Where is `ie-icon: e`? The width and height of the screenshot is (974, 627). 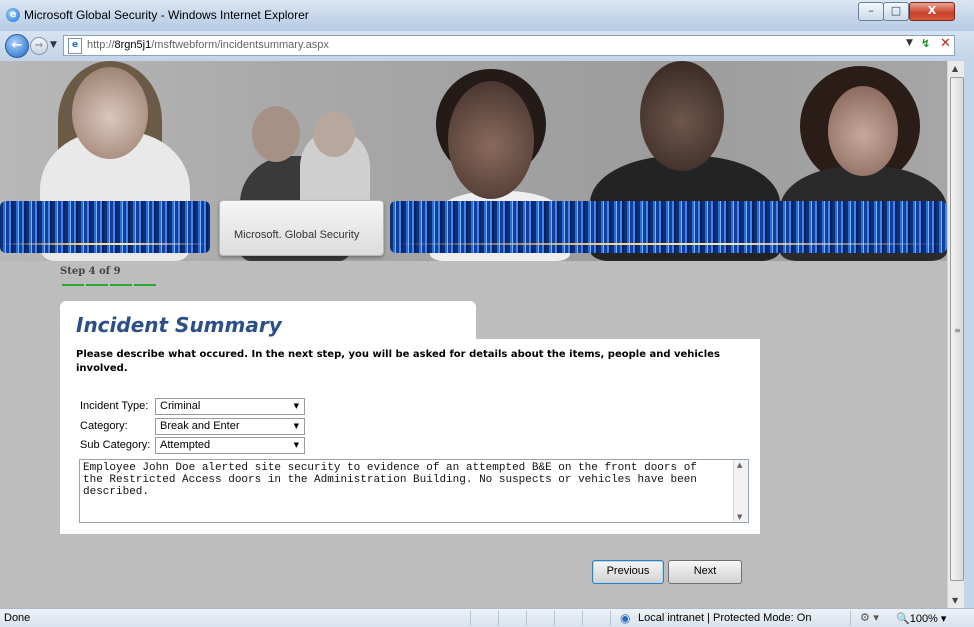 ie-icon: e is located at coordinates (13, 15).